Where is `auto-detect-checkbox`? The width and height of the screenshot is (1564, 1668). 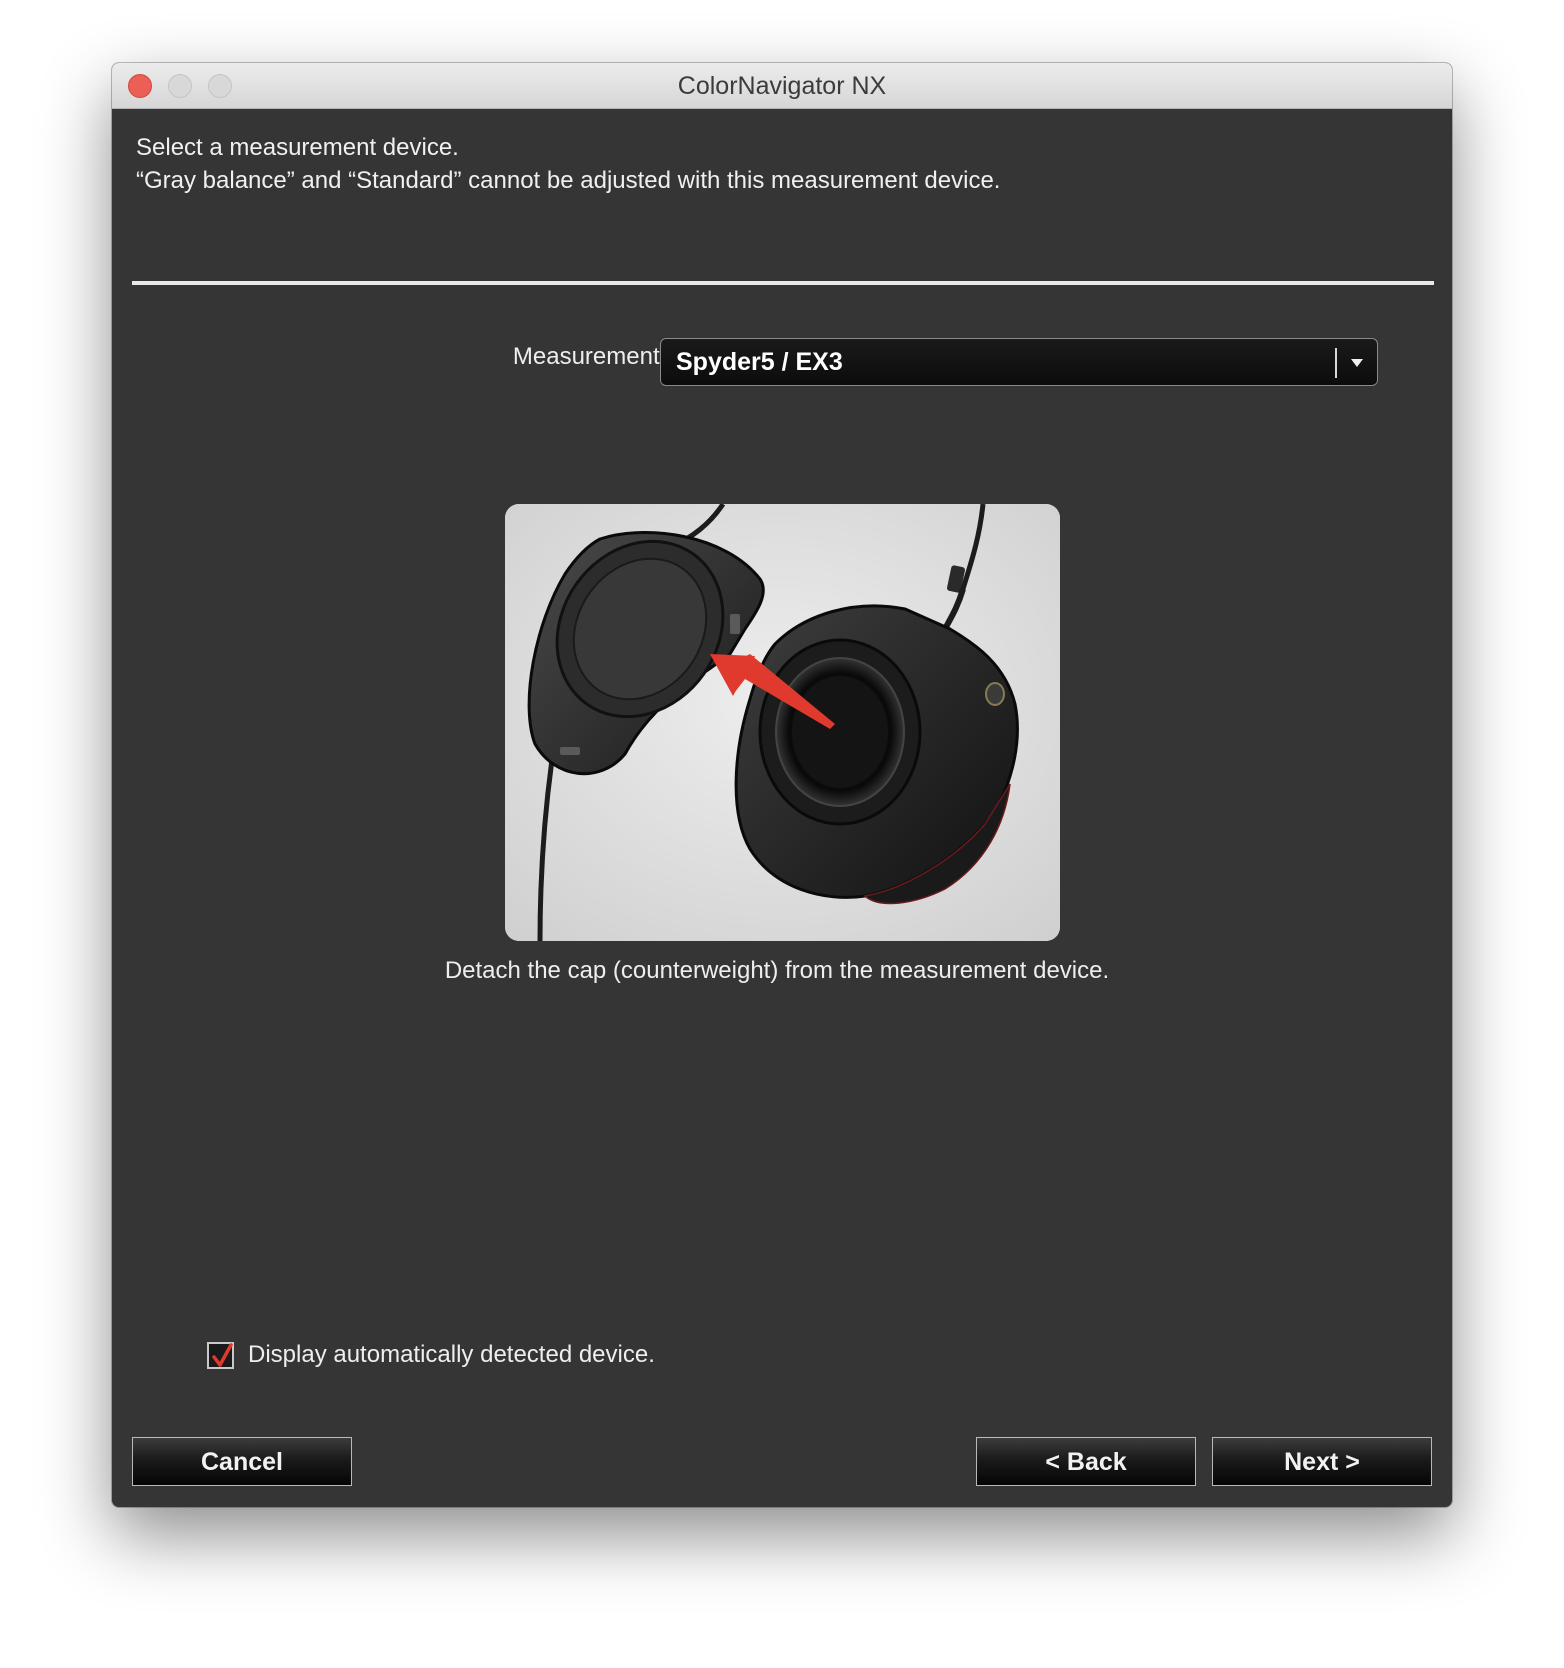 auto-detect-checkbox is located at coordinates (220, 1355).